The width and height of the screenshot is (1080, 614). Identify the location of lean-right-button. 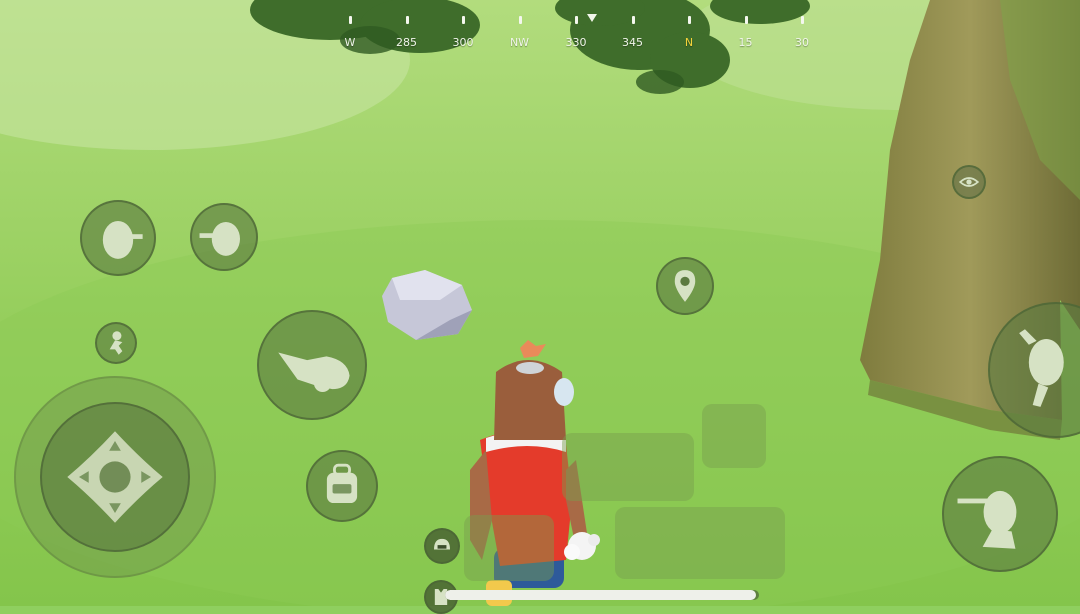
(224, 237).